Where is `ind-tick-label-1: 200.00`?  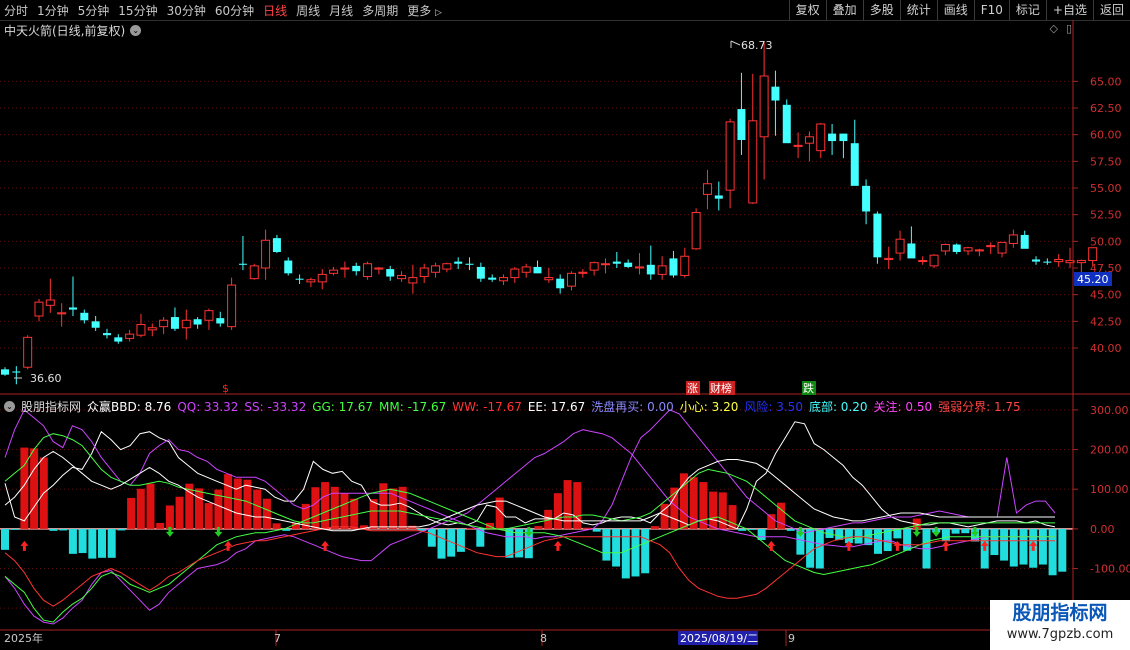
ind-tick-label-1: 200.00 is located at coordinates (1109, 450).